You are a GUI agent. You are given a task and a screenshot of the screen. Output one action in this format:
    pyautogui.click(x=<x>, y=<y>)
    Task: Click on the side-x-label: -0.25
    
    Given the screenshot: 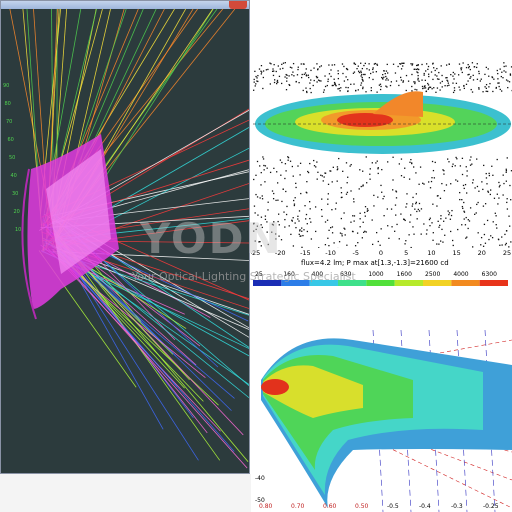 What is the action you would take?
    pyautogui.click(x=491, y=506)
    